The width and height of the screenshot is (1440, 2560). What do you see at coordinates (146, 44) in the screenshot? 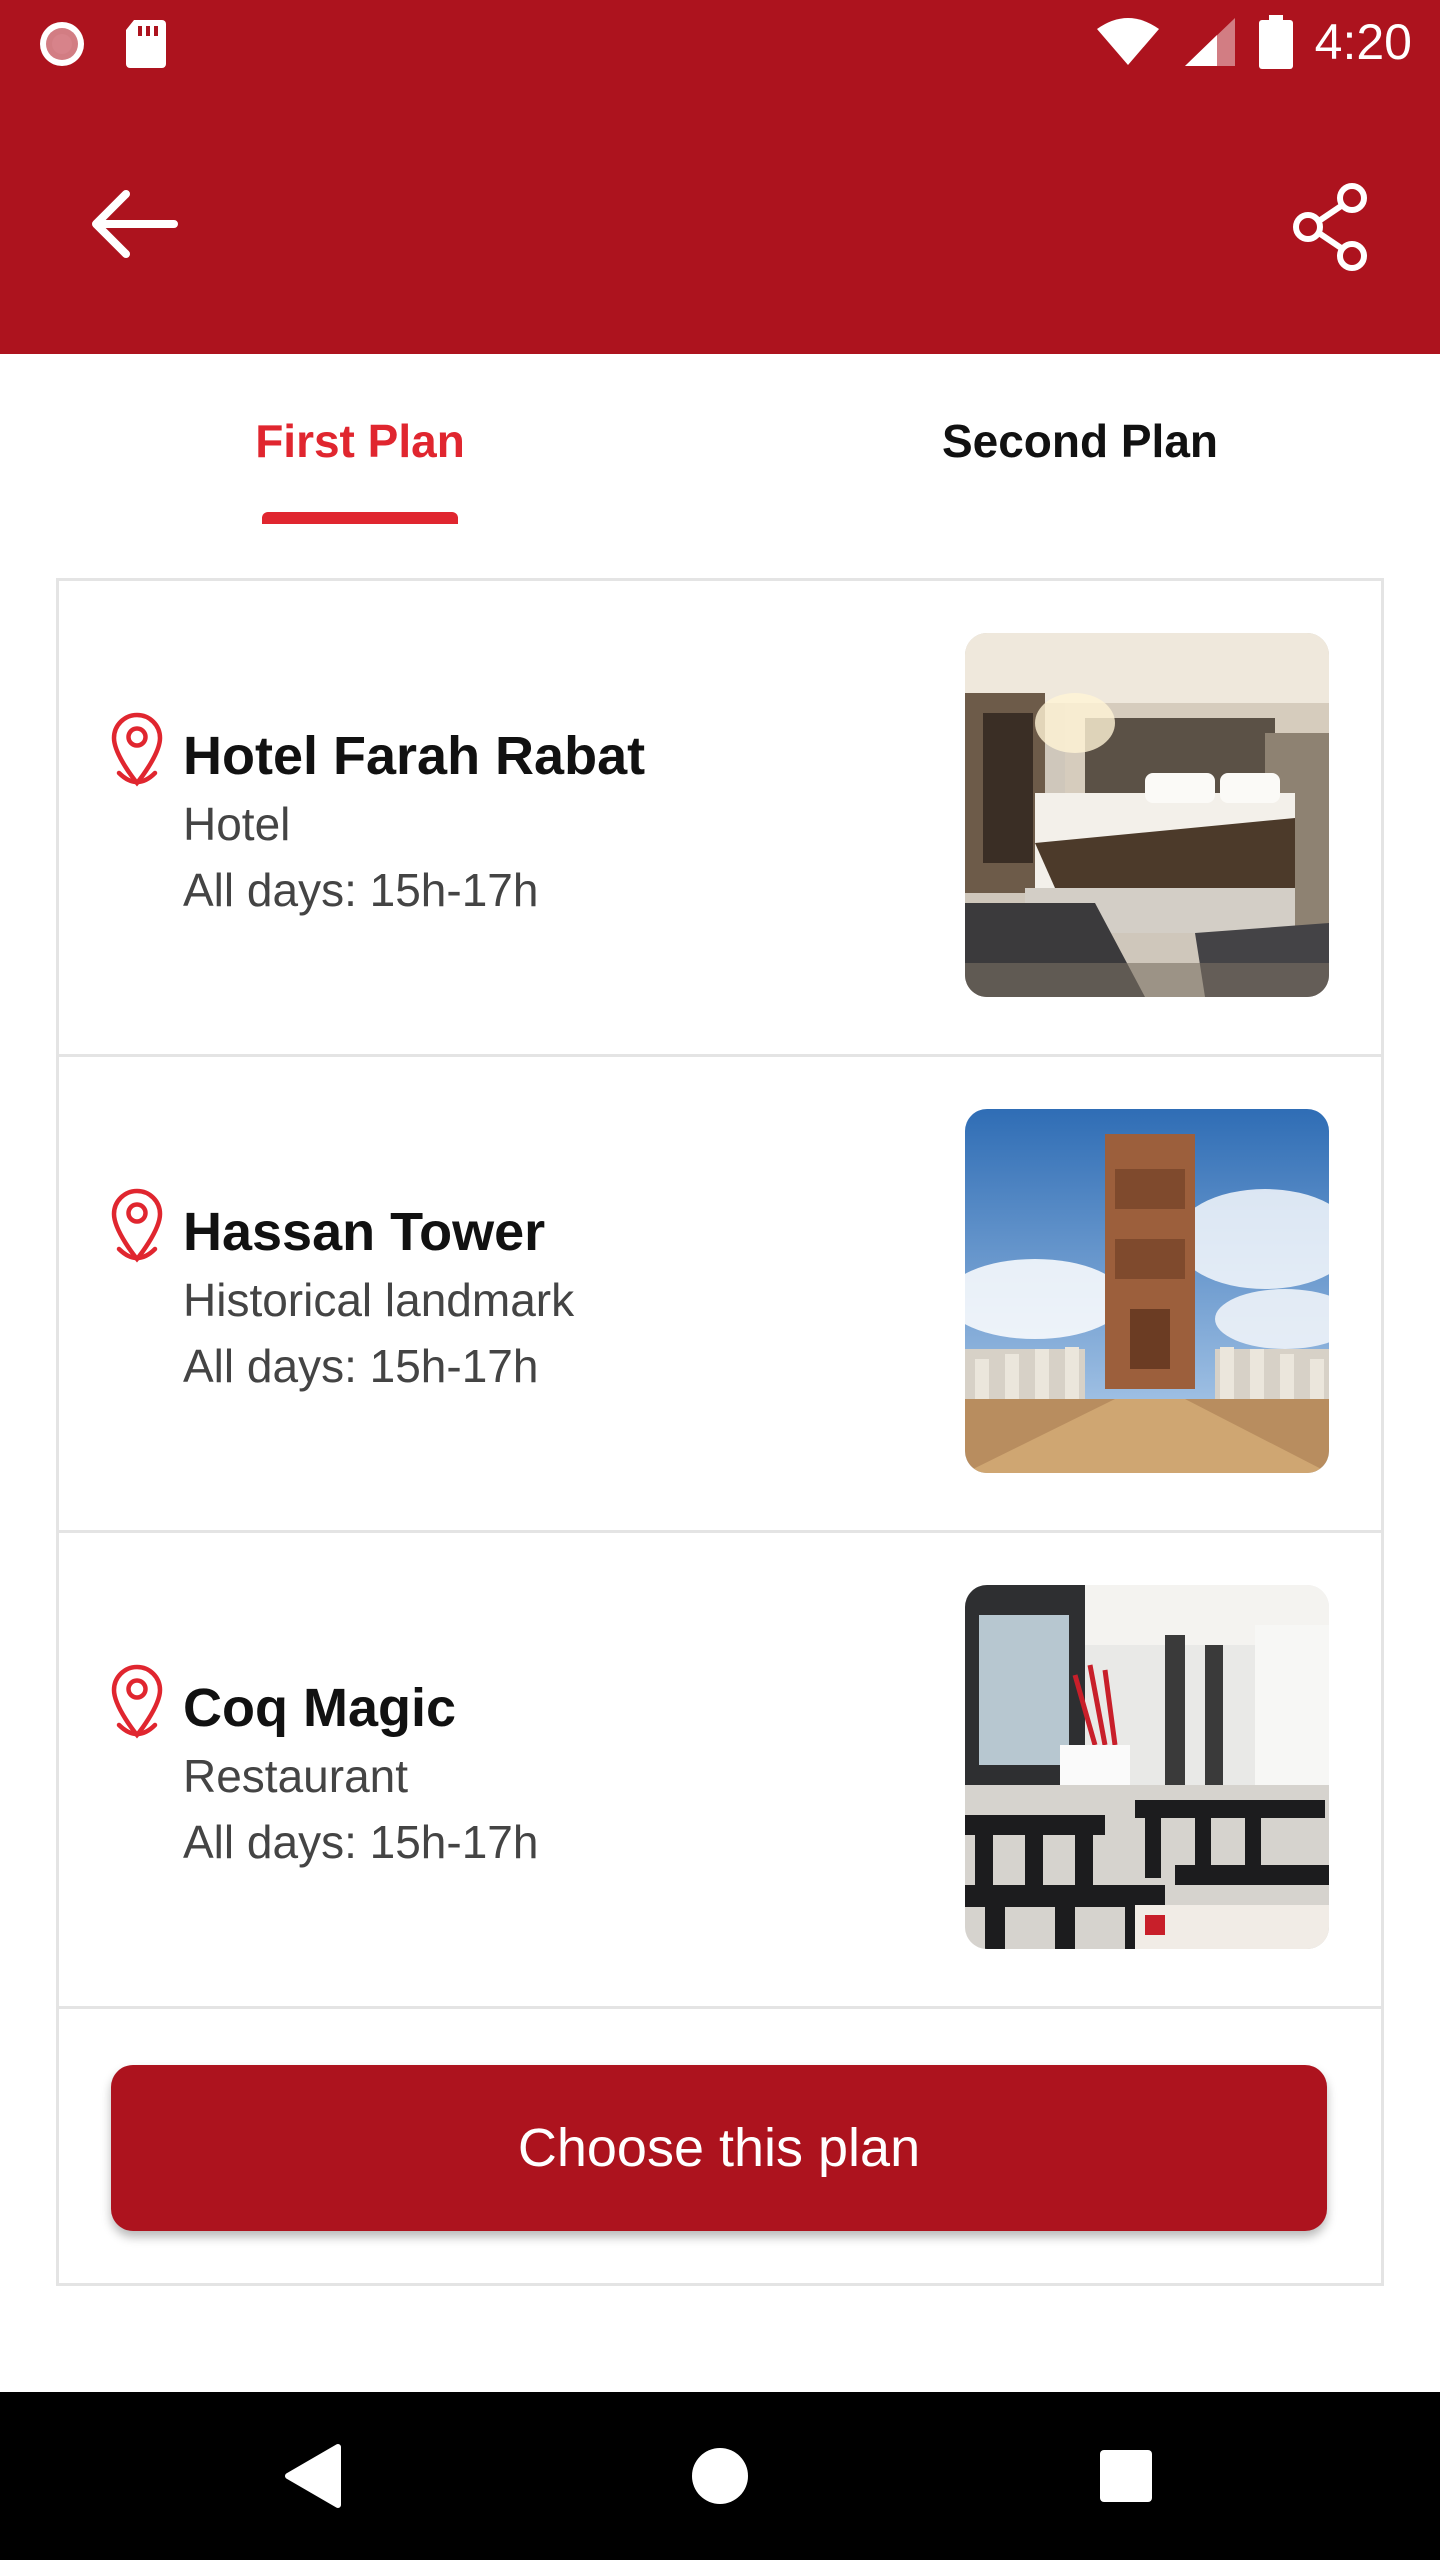
I see `sd-card-icon` at bounding box center [146, 44].